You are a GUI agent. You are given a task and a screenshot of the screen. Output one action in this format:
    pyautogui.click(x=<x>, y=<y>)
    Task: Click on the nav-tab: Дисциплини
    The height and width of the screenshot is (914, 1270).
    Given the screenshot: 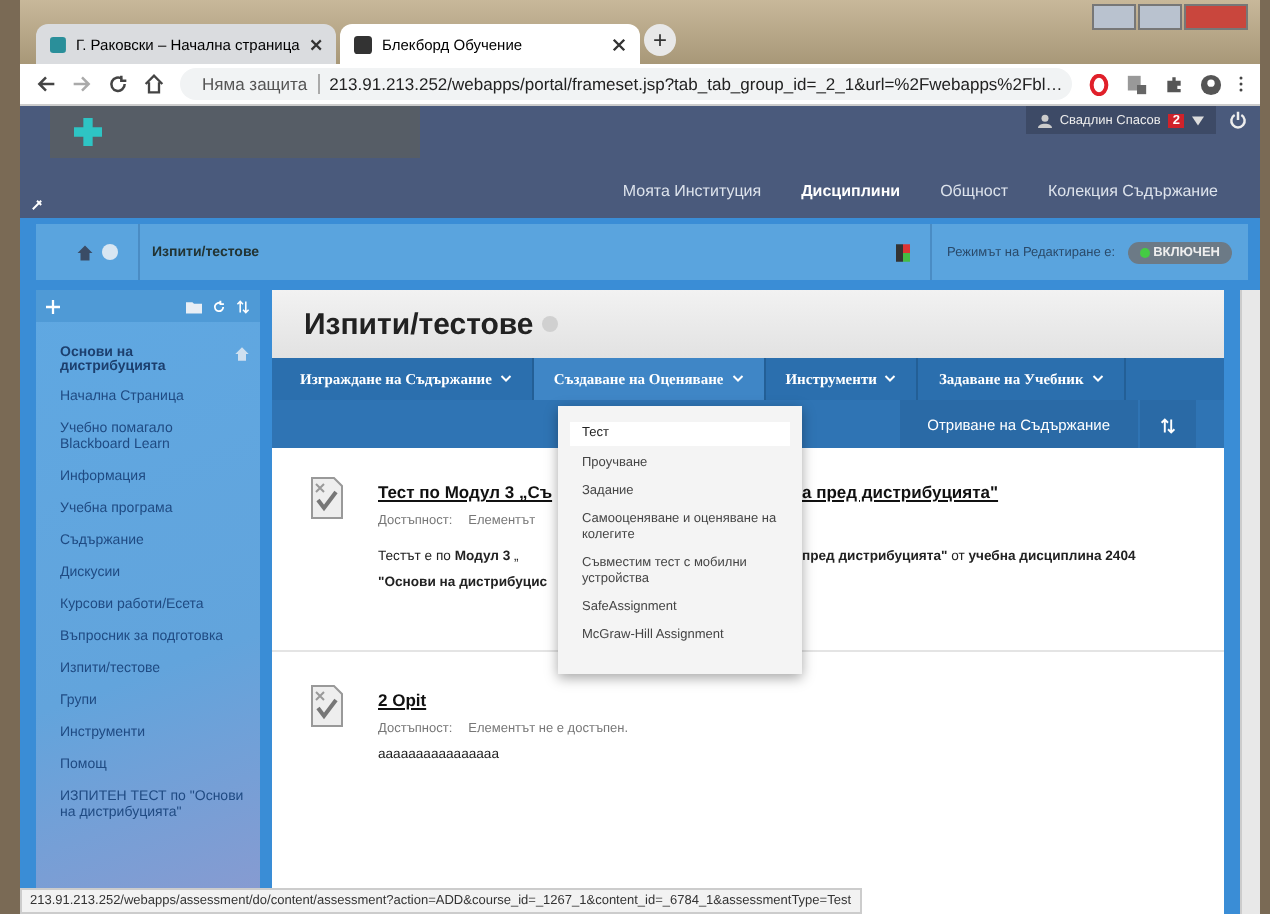 What is the action you would take?
    pyautogui.click(x=851, y=190)
    